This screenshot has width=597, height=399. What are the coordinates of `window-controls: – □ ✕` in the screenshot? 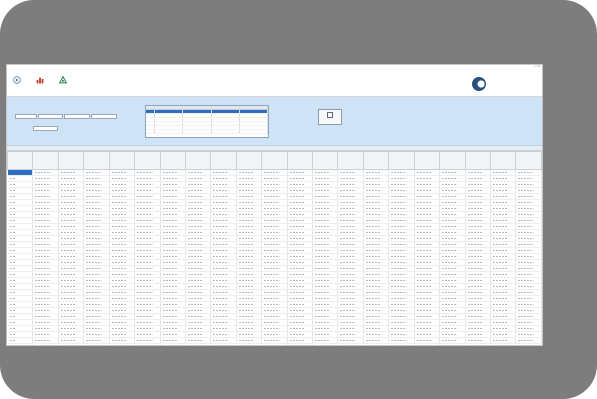 It's located at (537, 66).